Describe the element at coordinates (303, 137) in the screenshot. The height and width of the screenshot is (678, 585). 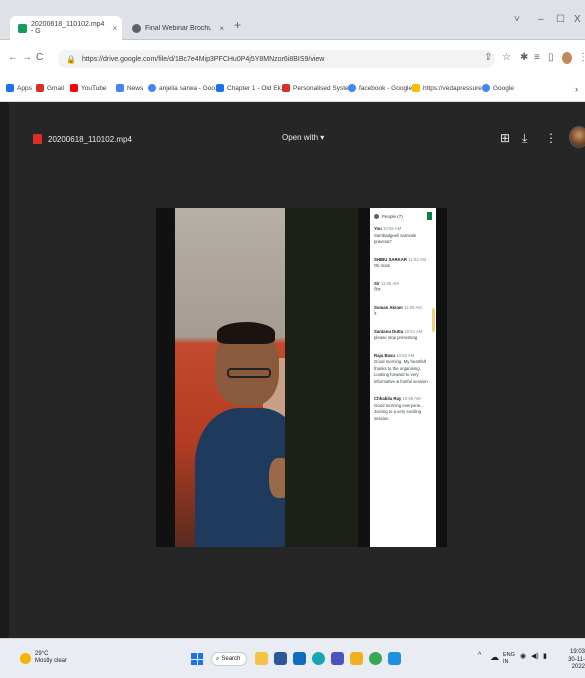
I see `open-with-button: Open with ▾` at that location.